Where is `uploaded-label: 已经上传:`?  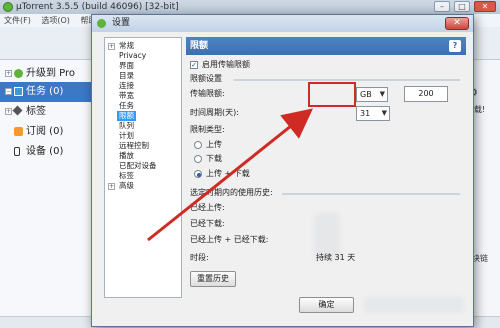
uploaded-label: 已经上传: is located at coordinates (207, 207).